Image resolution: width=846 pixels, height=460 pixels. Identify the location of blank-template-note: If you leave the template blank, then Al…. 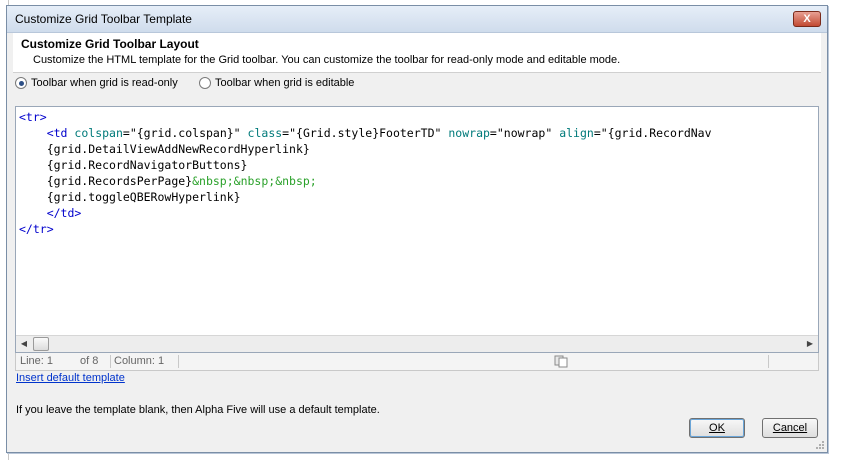
(198, 410).